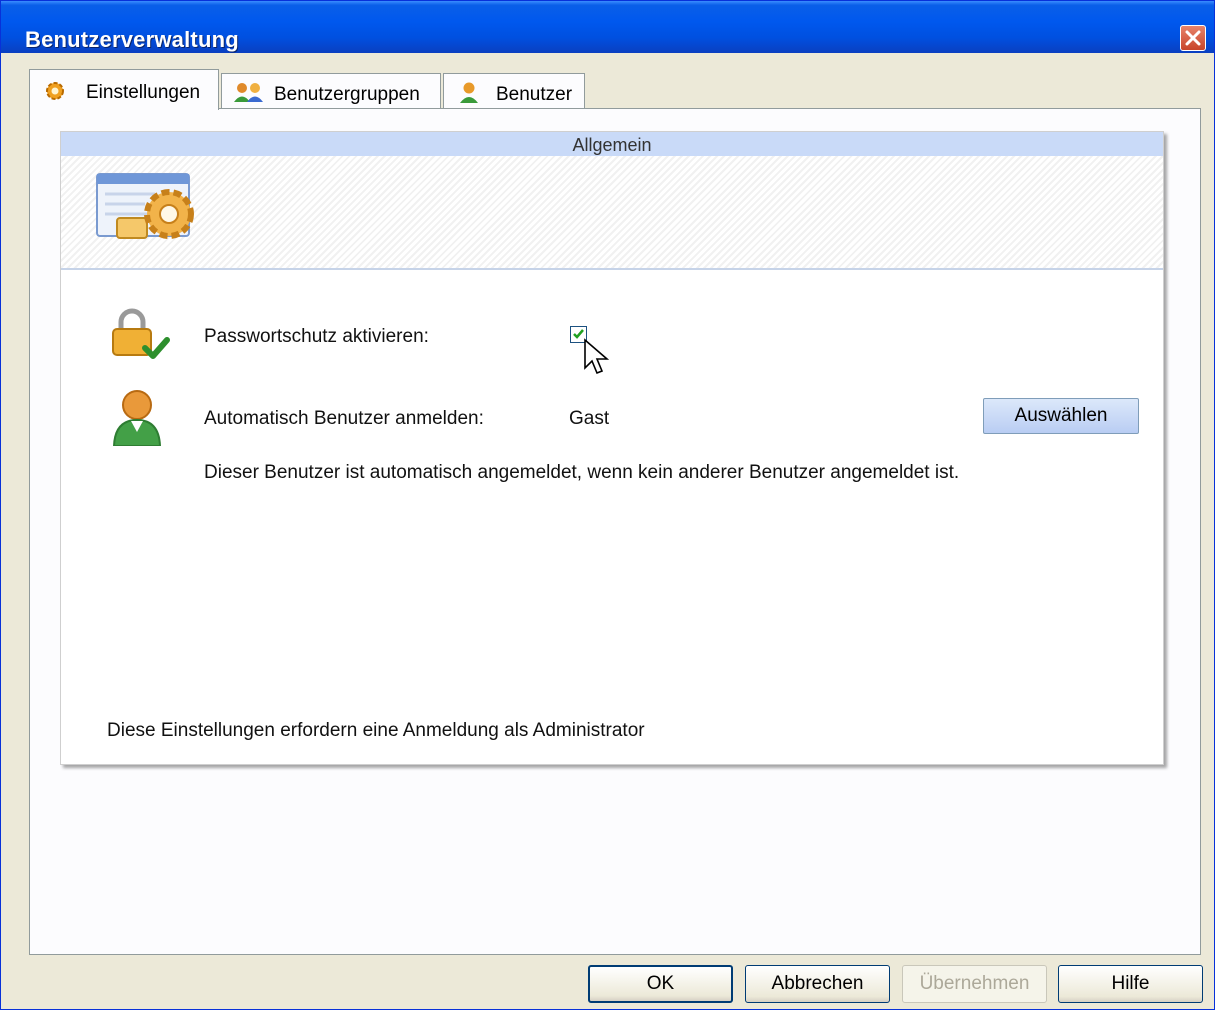 The image size is (1215, 1010). Describe the element at coordinates (612, 213) in the screenshot. I see `section-banner` at that location.